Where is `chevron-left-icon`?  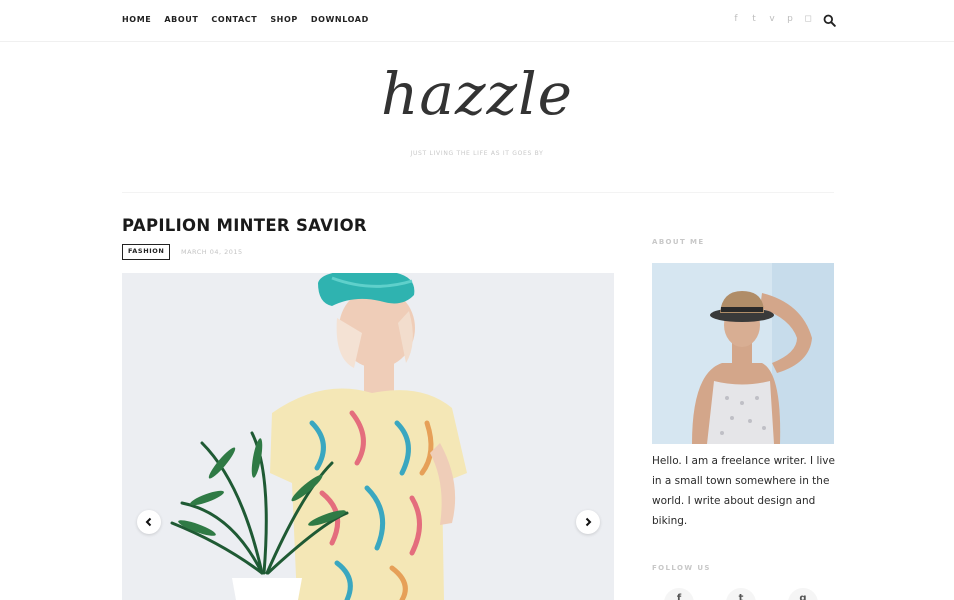
chevron-left-icon is located at coordinates (148, 522).